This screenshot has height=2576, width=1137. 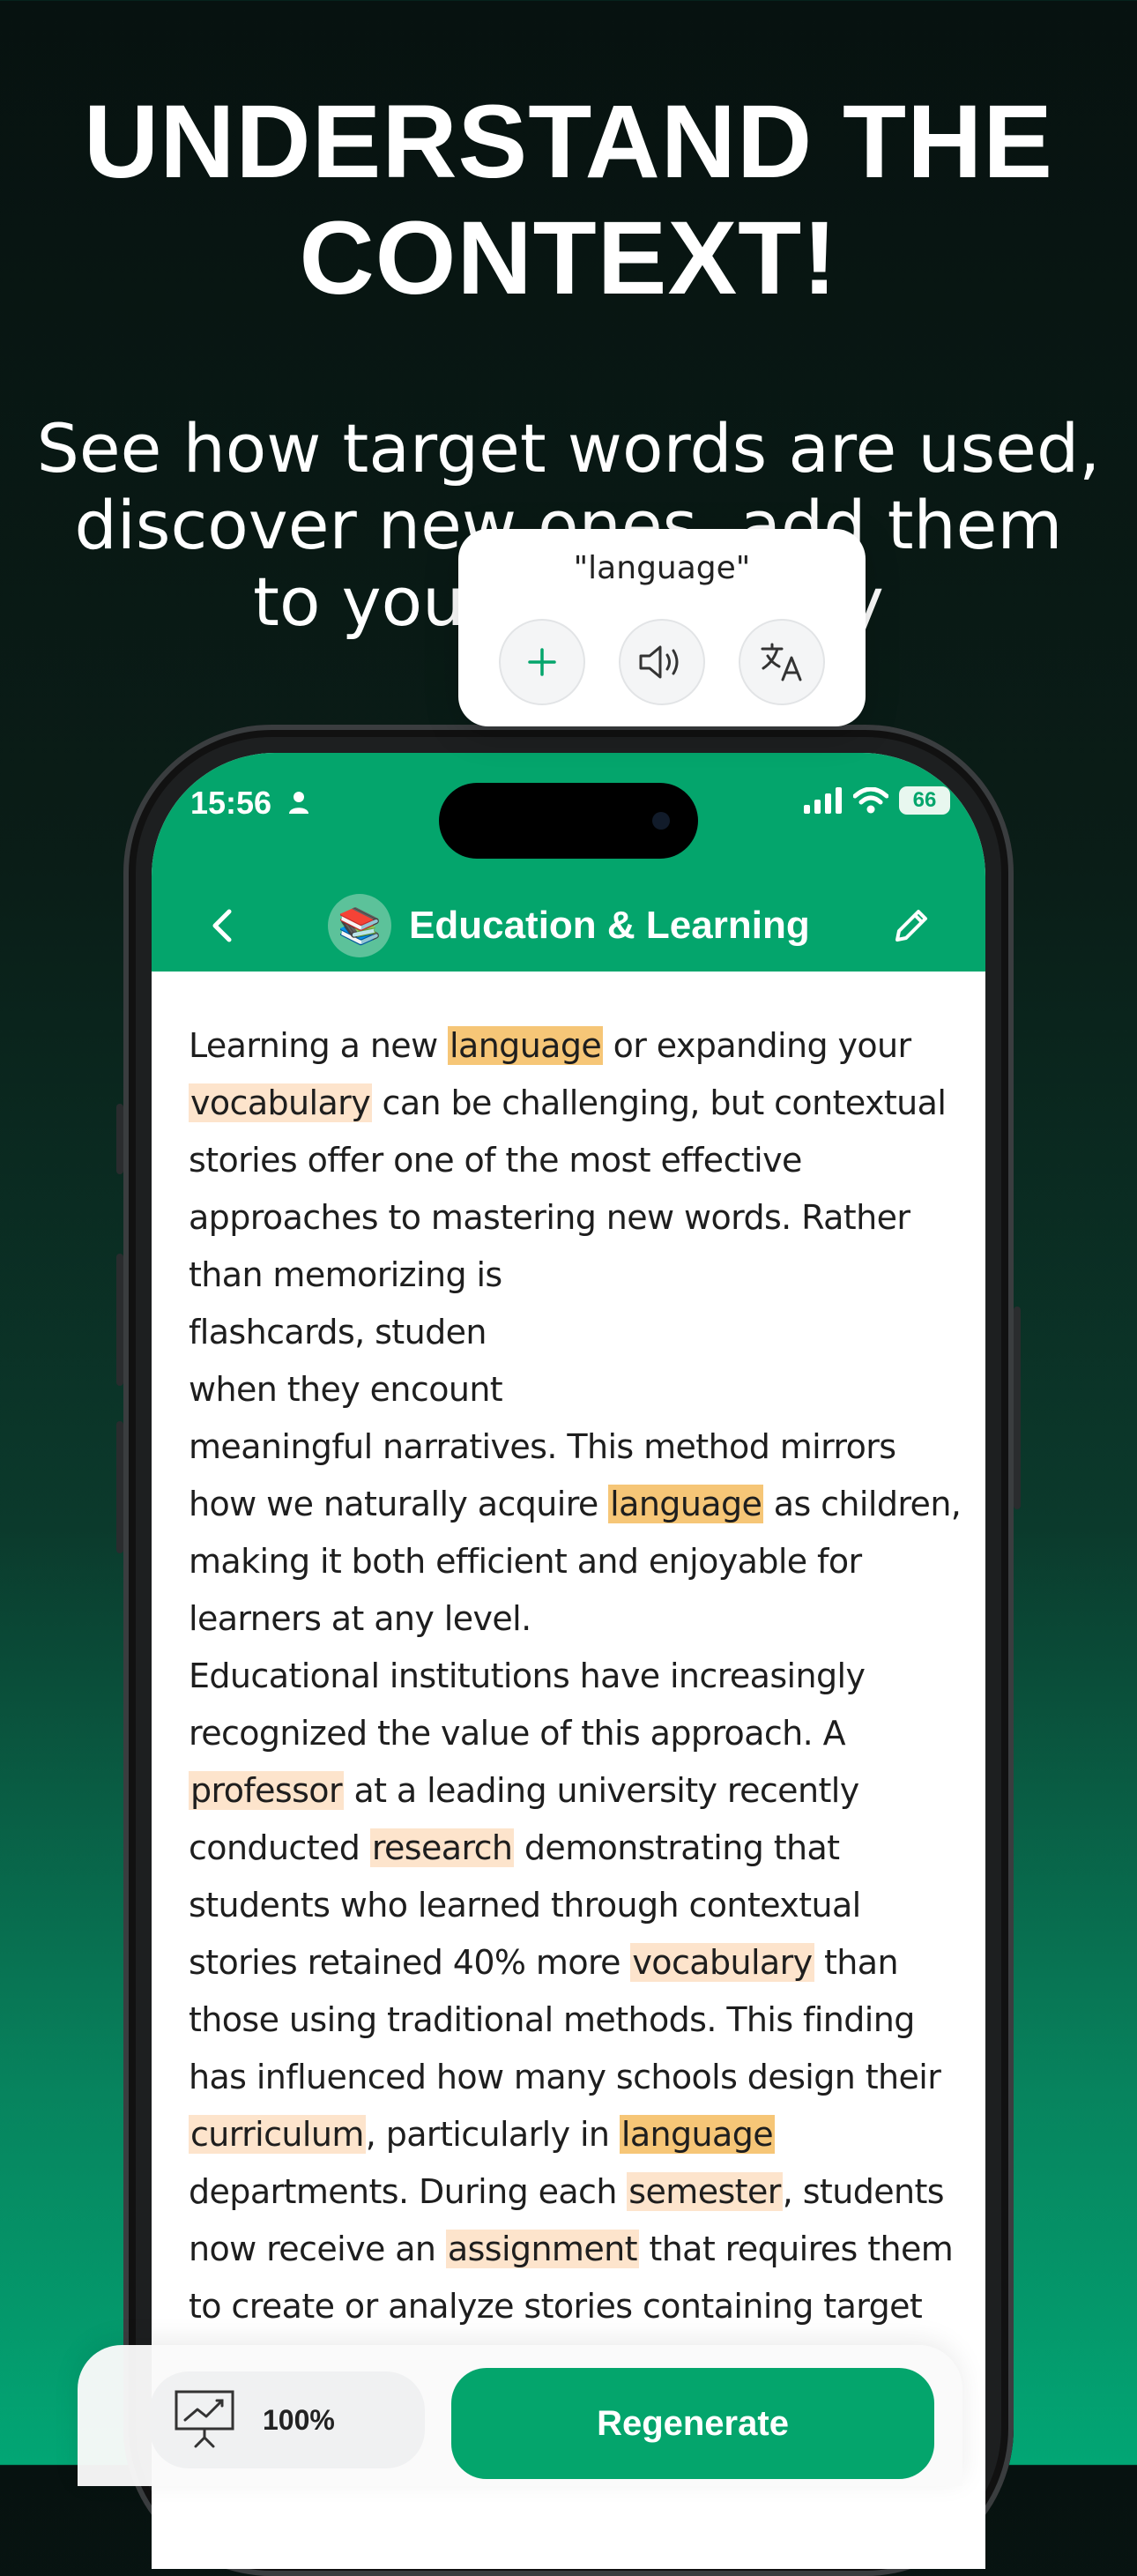 What do you see at coordinates (119, 1320) in the screenshot?
I see `side-button-volume-up` at bounding box center [119, 1320].